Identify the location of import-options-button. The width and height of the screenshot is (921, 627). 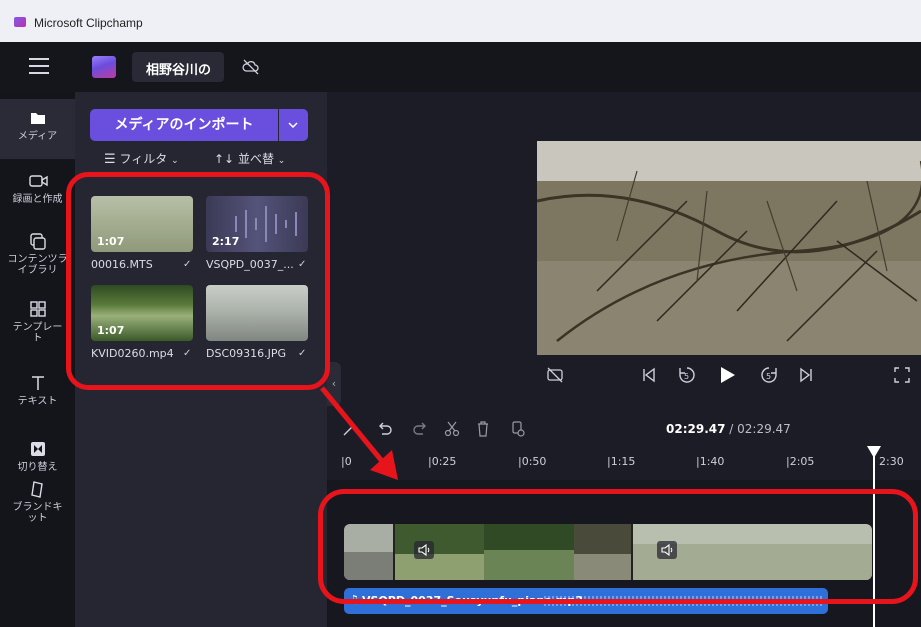
(293, 125).